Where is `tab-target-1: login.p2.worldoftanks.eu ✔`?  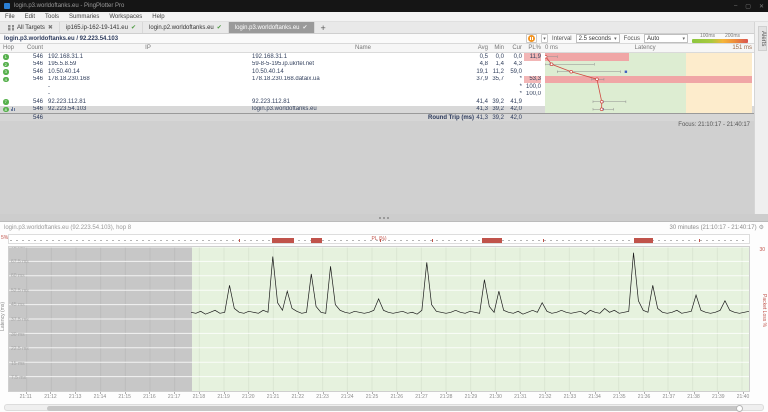 tab-target-1: login.p2.worldoftanks.eu ✔ is located at coordinates (186, 27).